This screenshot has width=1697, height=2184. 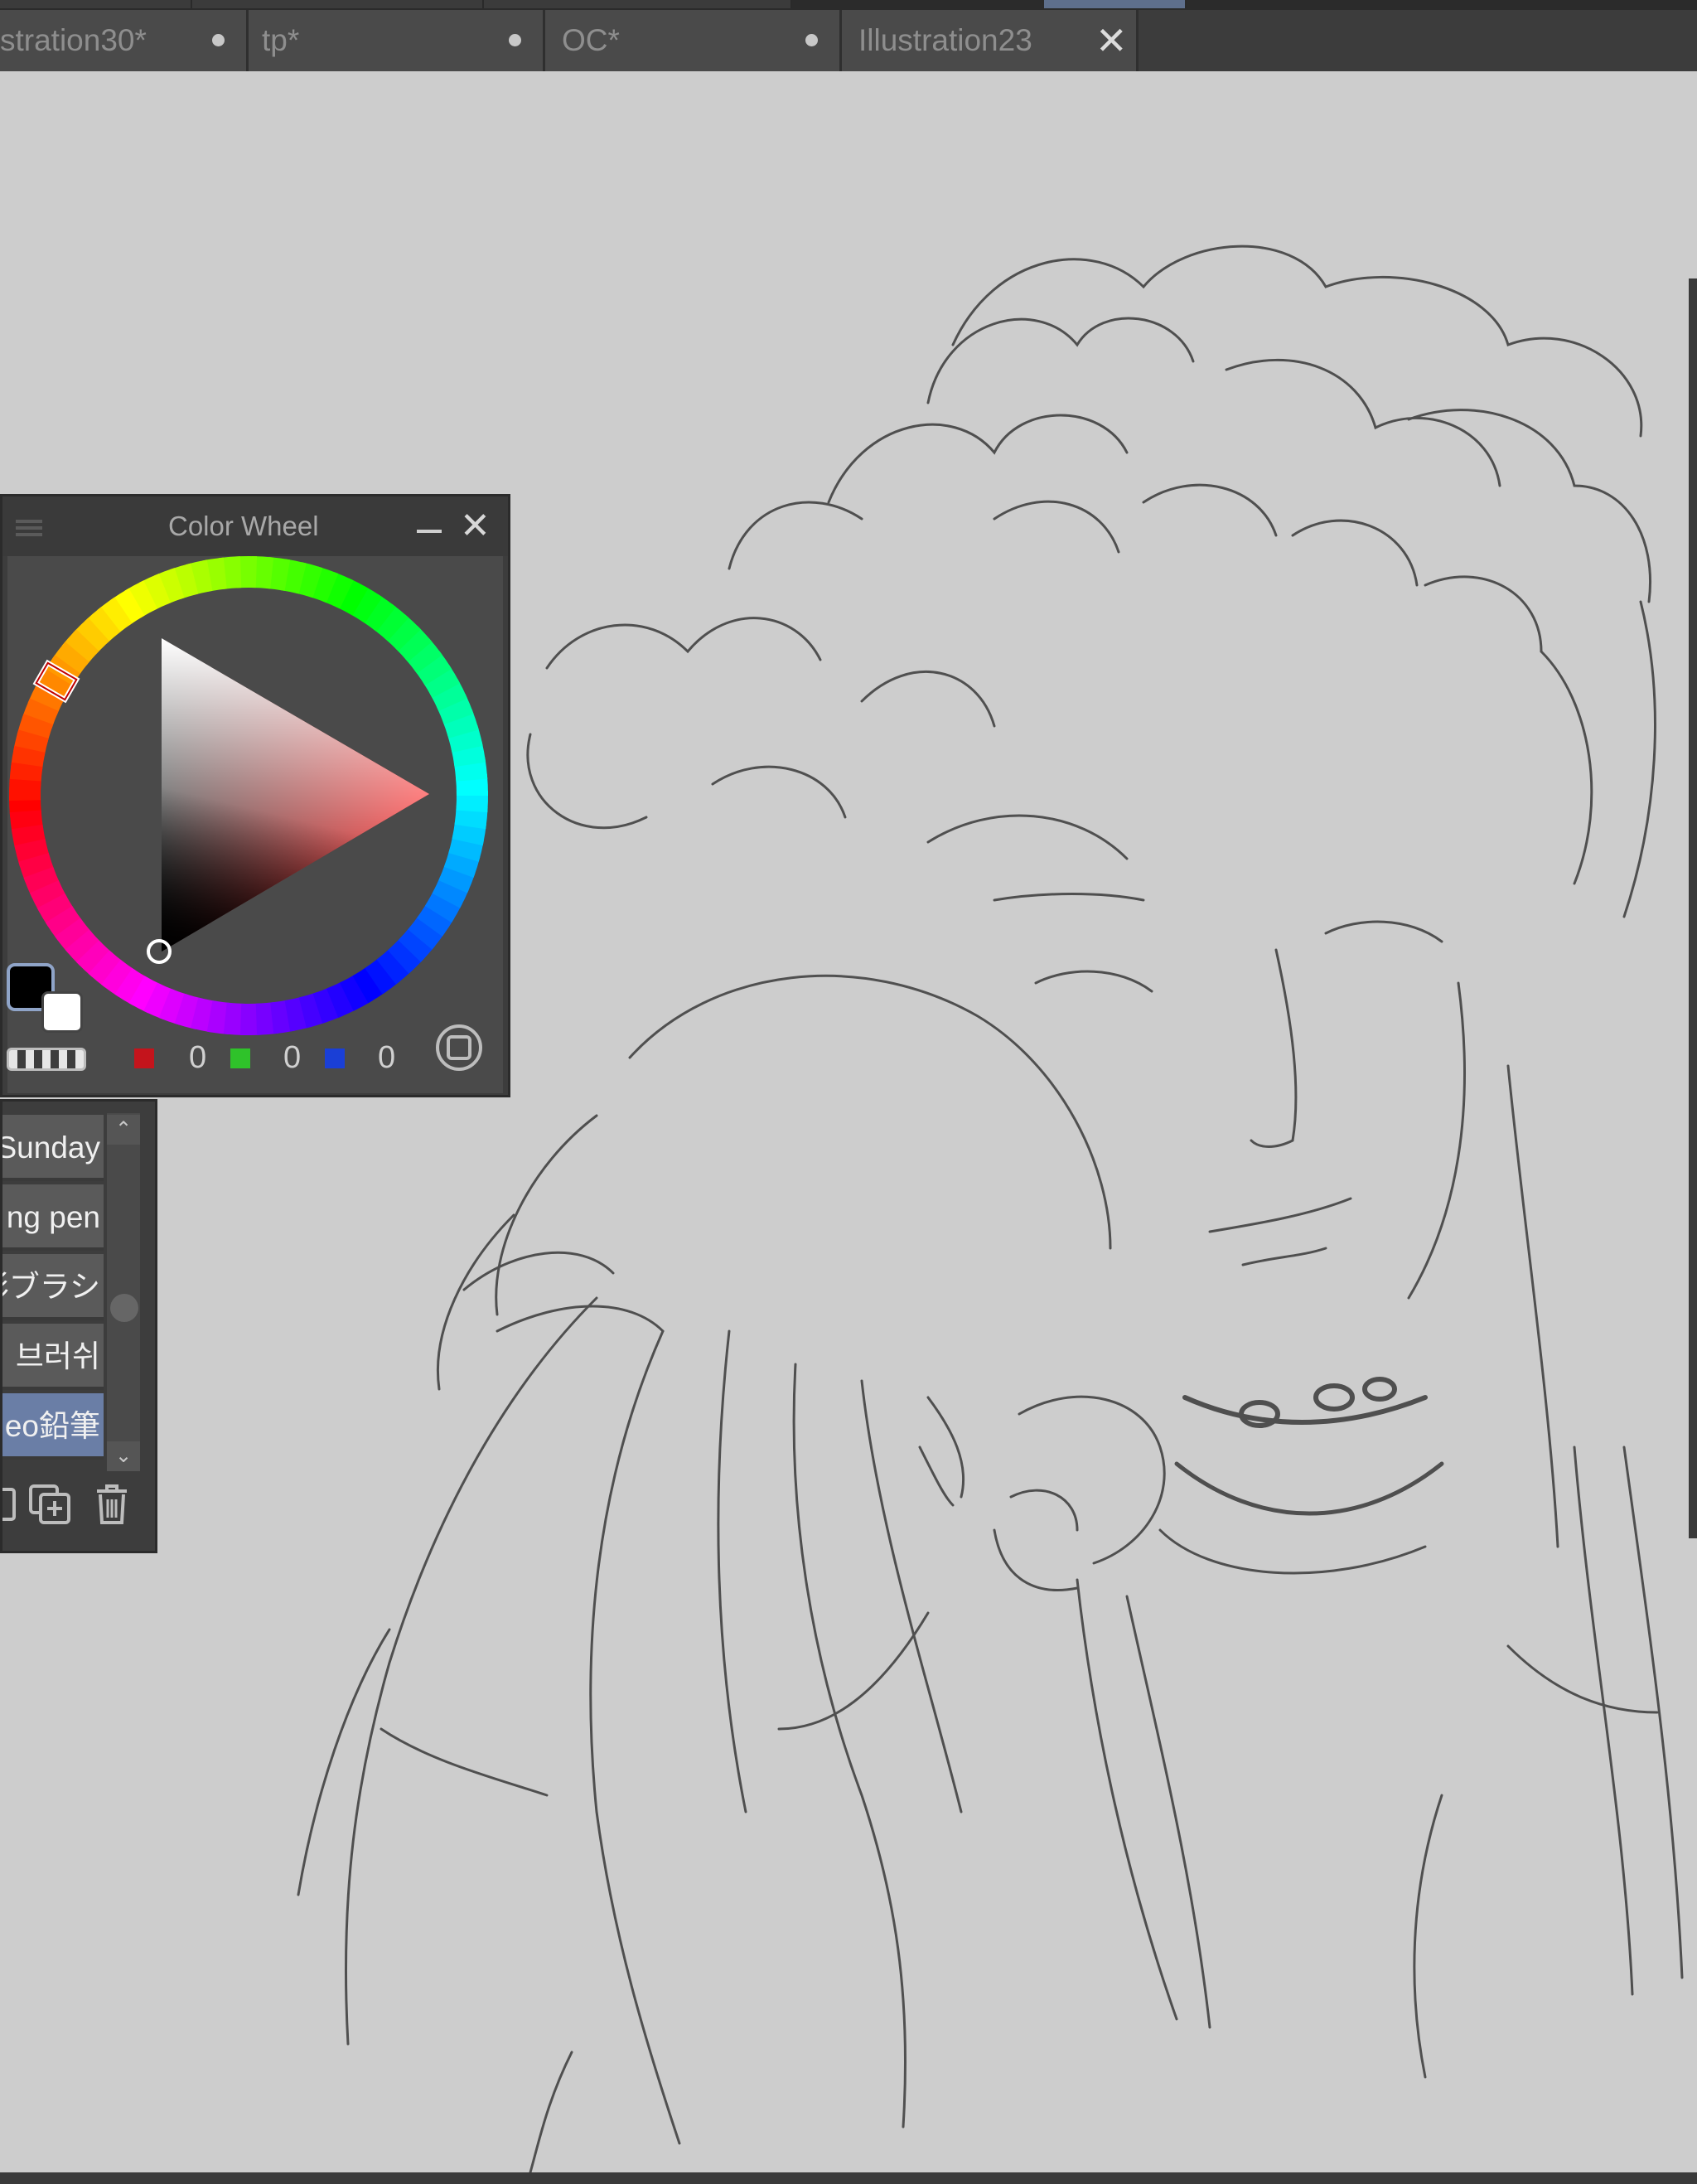 I want to click on transparent-color-swatch, so click(x=46, y=1059).